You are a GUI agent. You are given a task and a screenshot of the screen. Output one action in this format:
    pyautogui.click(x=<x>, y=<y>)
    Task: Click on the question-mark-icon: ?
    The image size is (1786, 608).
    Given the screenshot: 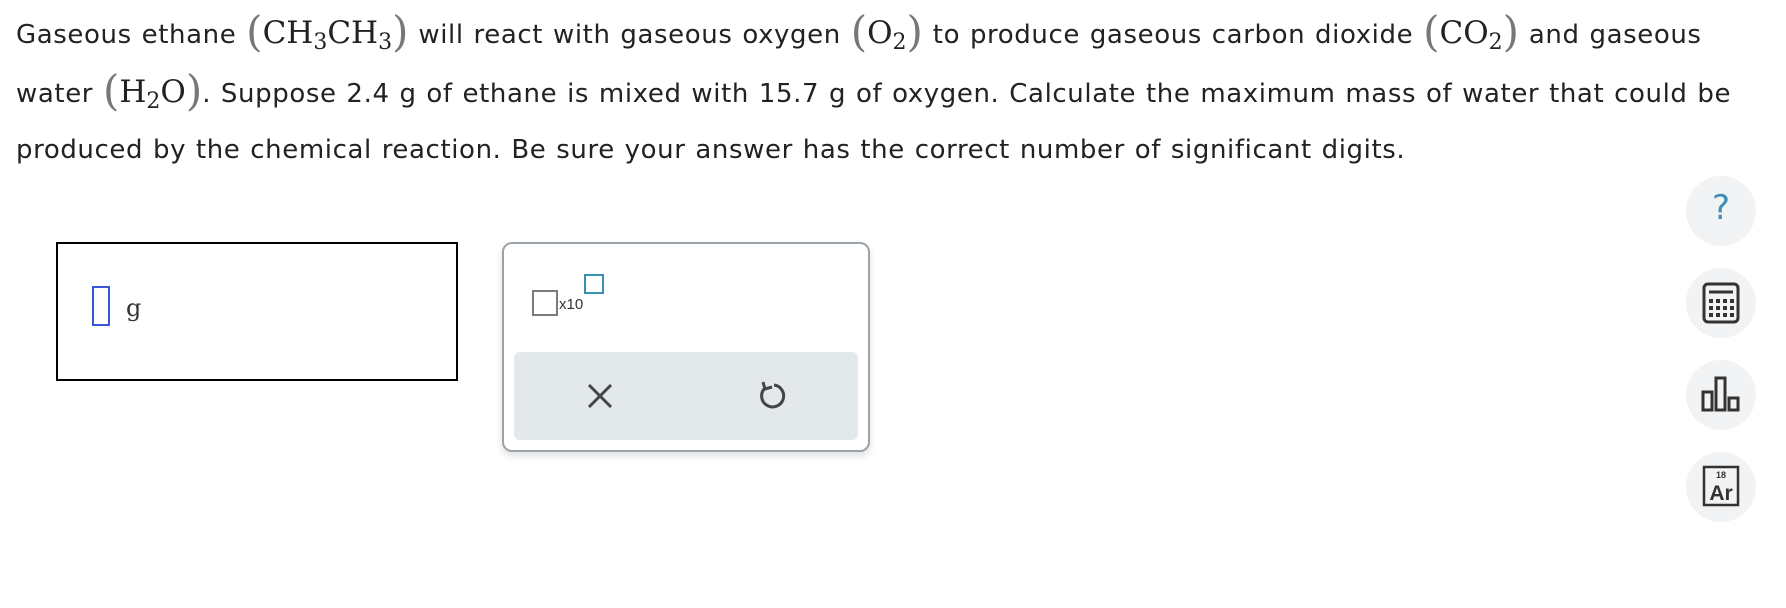 What is the action you would take?
    pyautogui.click(x=1721, y=208)
    